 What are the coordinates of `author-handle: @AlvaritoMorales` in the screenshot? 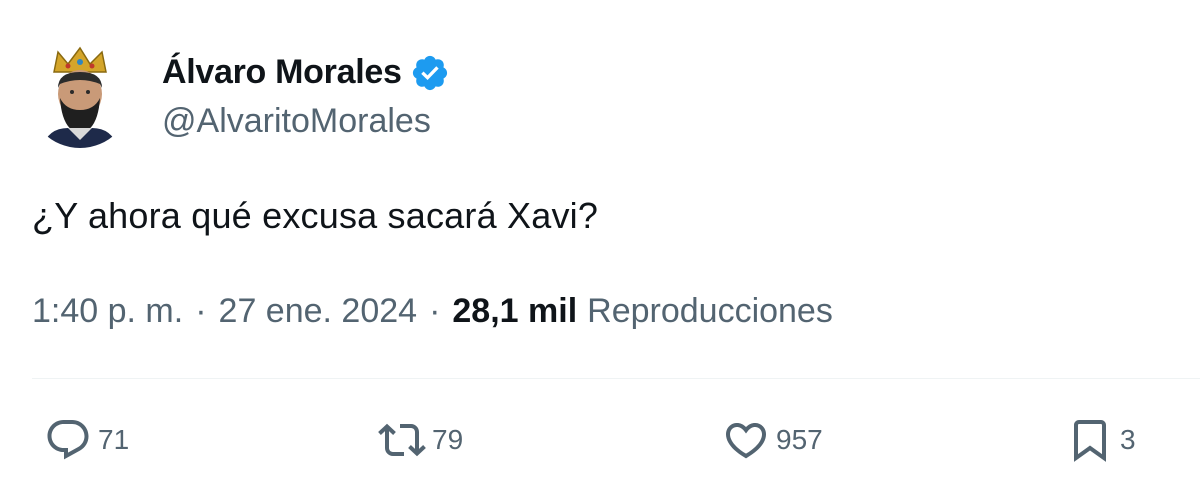 It's located at (296, 121).